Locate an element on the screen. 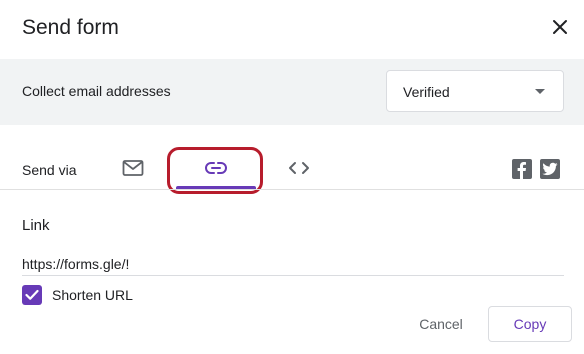  embed-code-icon is located at coordinates (299, 168).